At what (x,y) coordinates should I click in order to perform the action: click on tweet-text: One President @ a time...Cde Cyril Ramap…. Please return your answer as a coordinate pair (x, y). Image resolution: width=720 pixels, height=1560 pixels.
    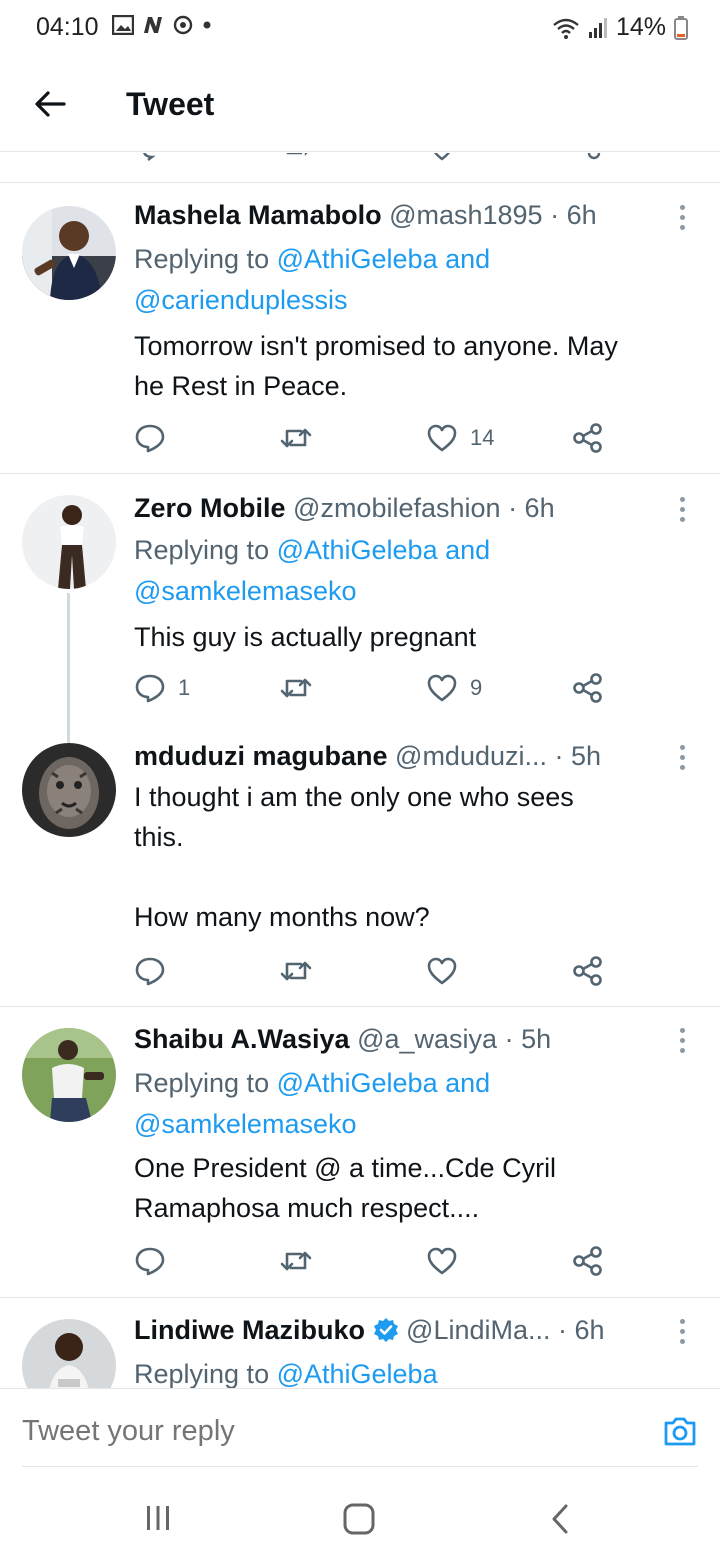
    Looking at the image, I should click on (345, 1188).